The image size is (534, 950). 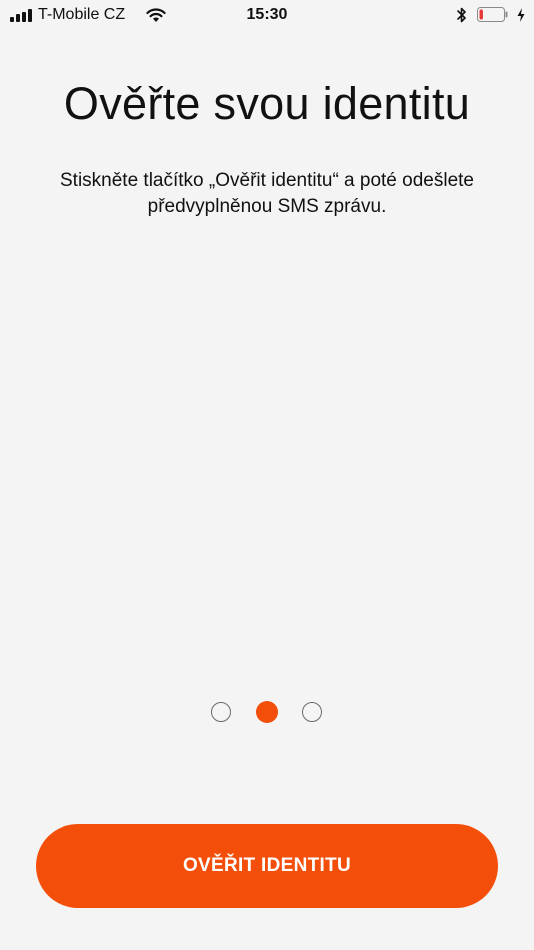 I want to click on battery-icon, so click(x=493, y=14).